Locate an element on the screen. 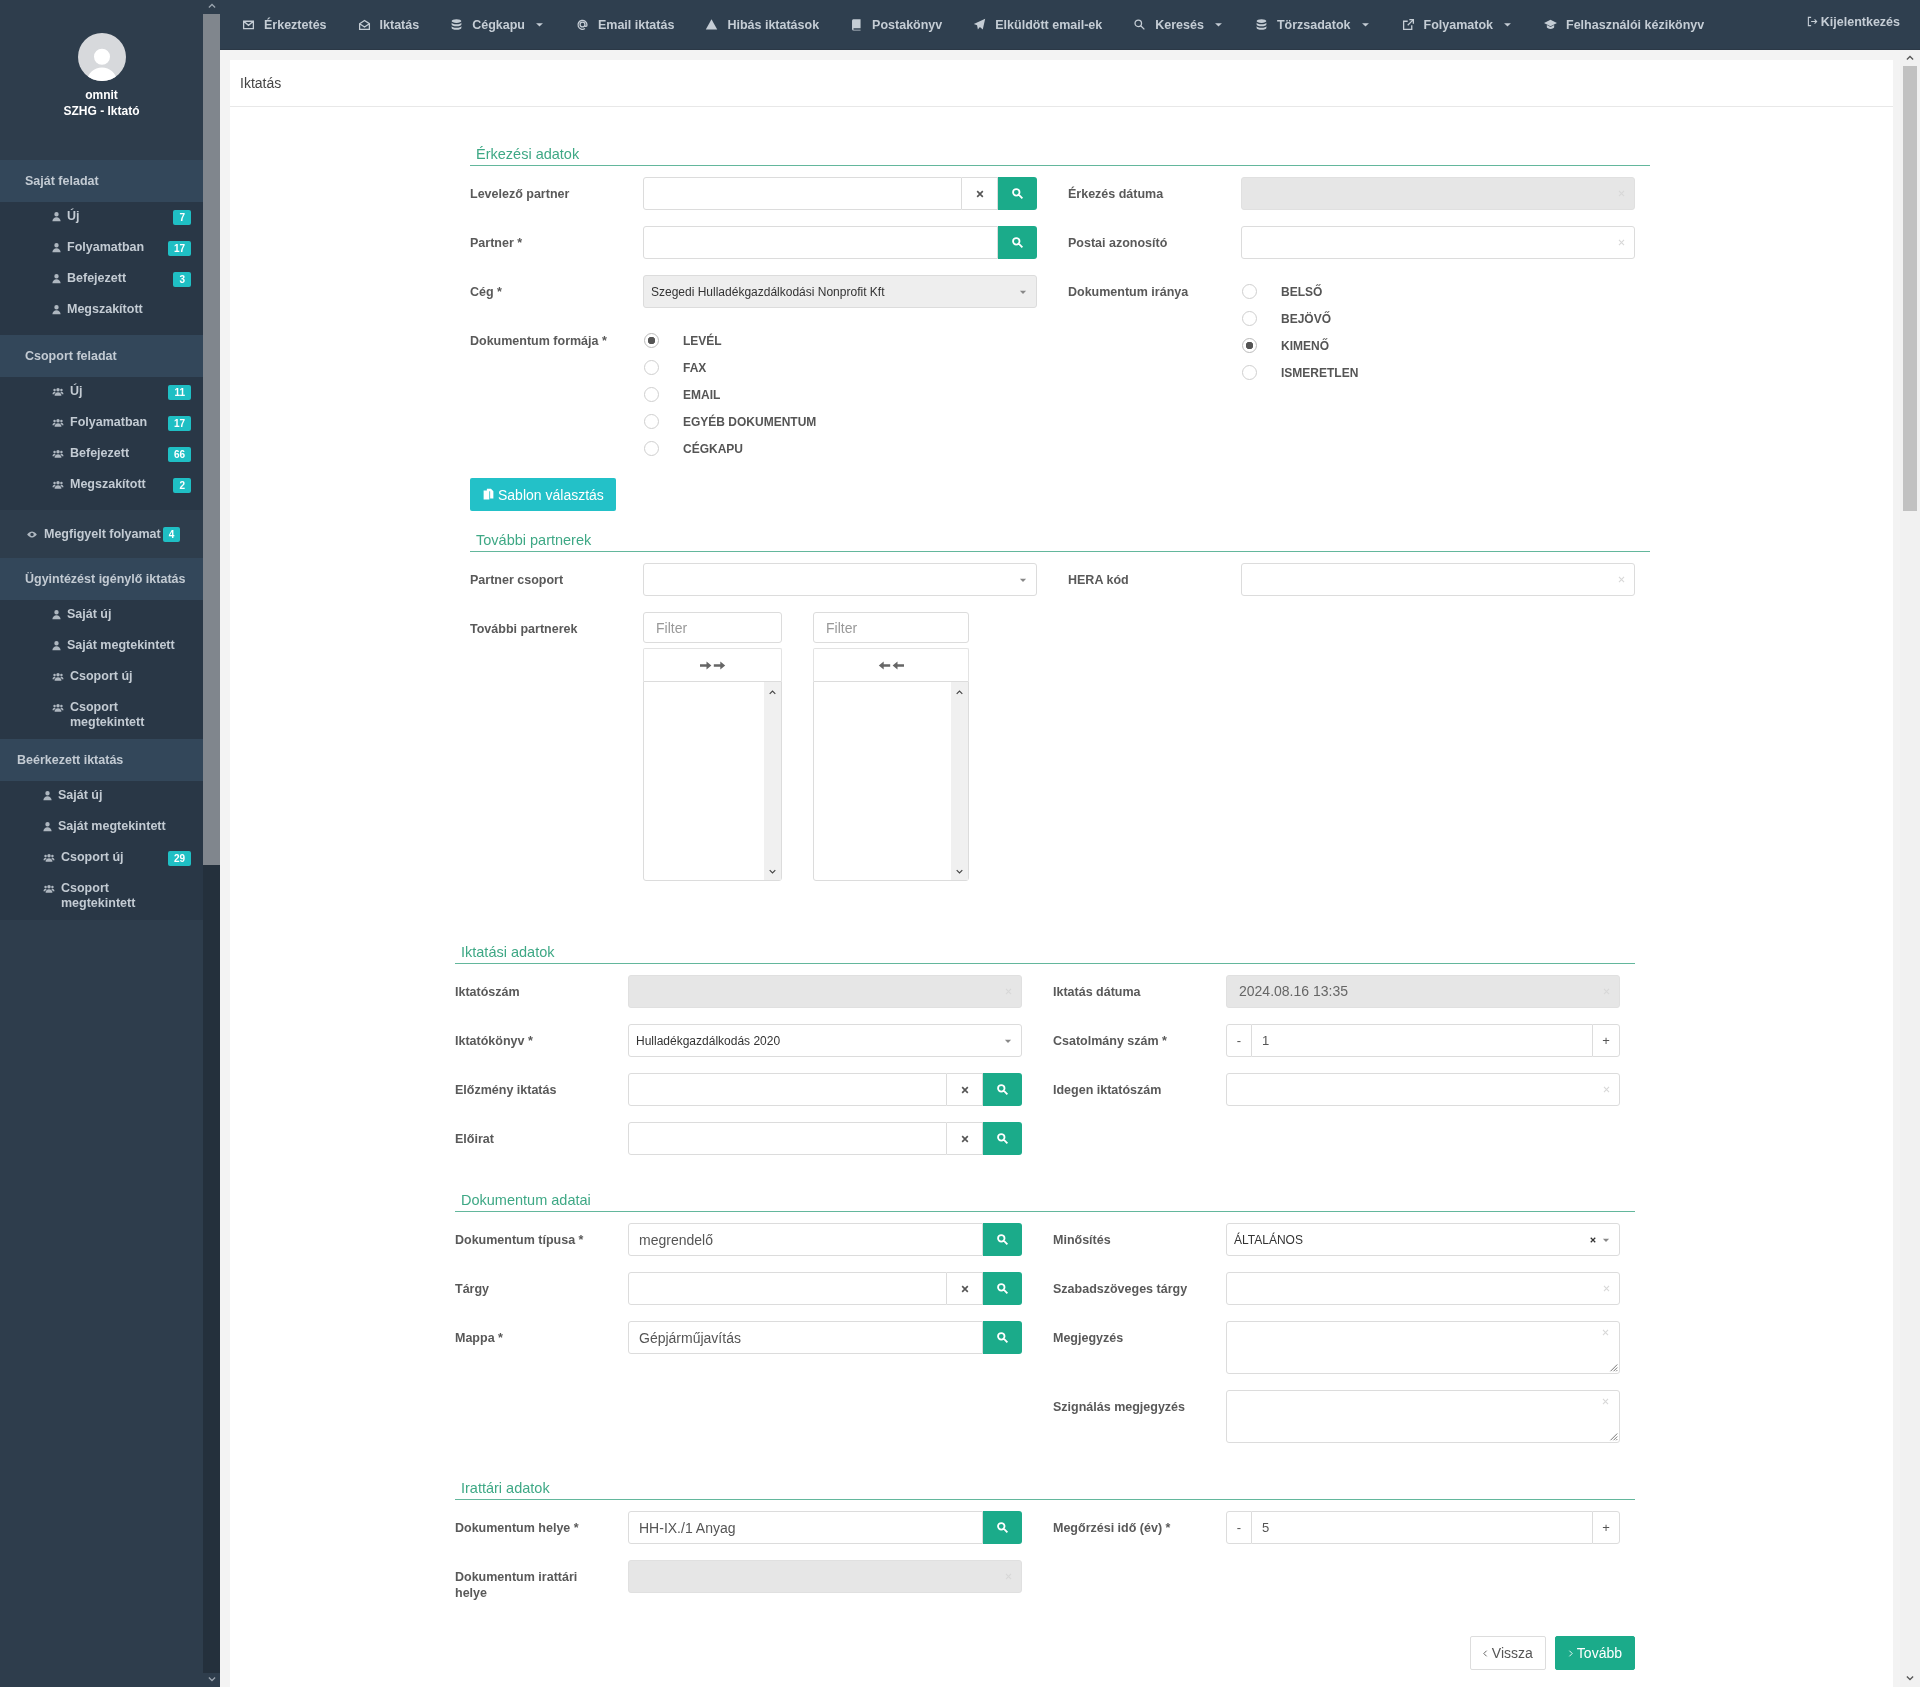 The width and height of the screenshot is (1920, 1687). radio-option: ISMERETLEN is located at coordinates (1438, 372).